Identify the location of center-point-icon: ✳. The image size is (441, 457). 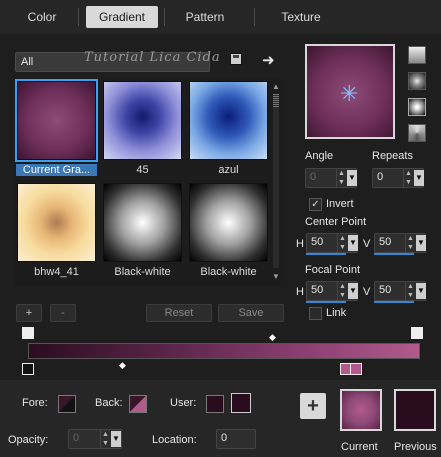
(349, 94).